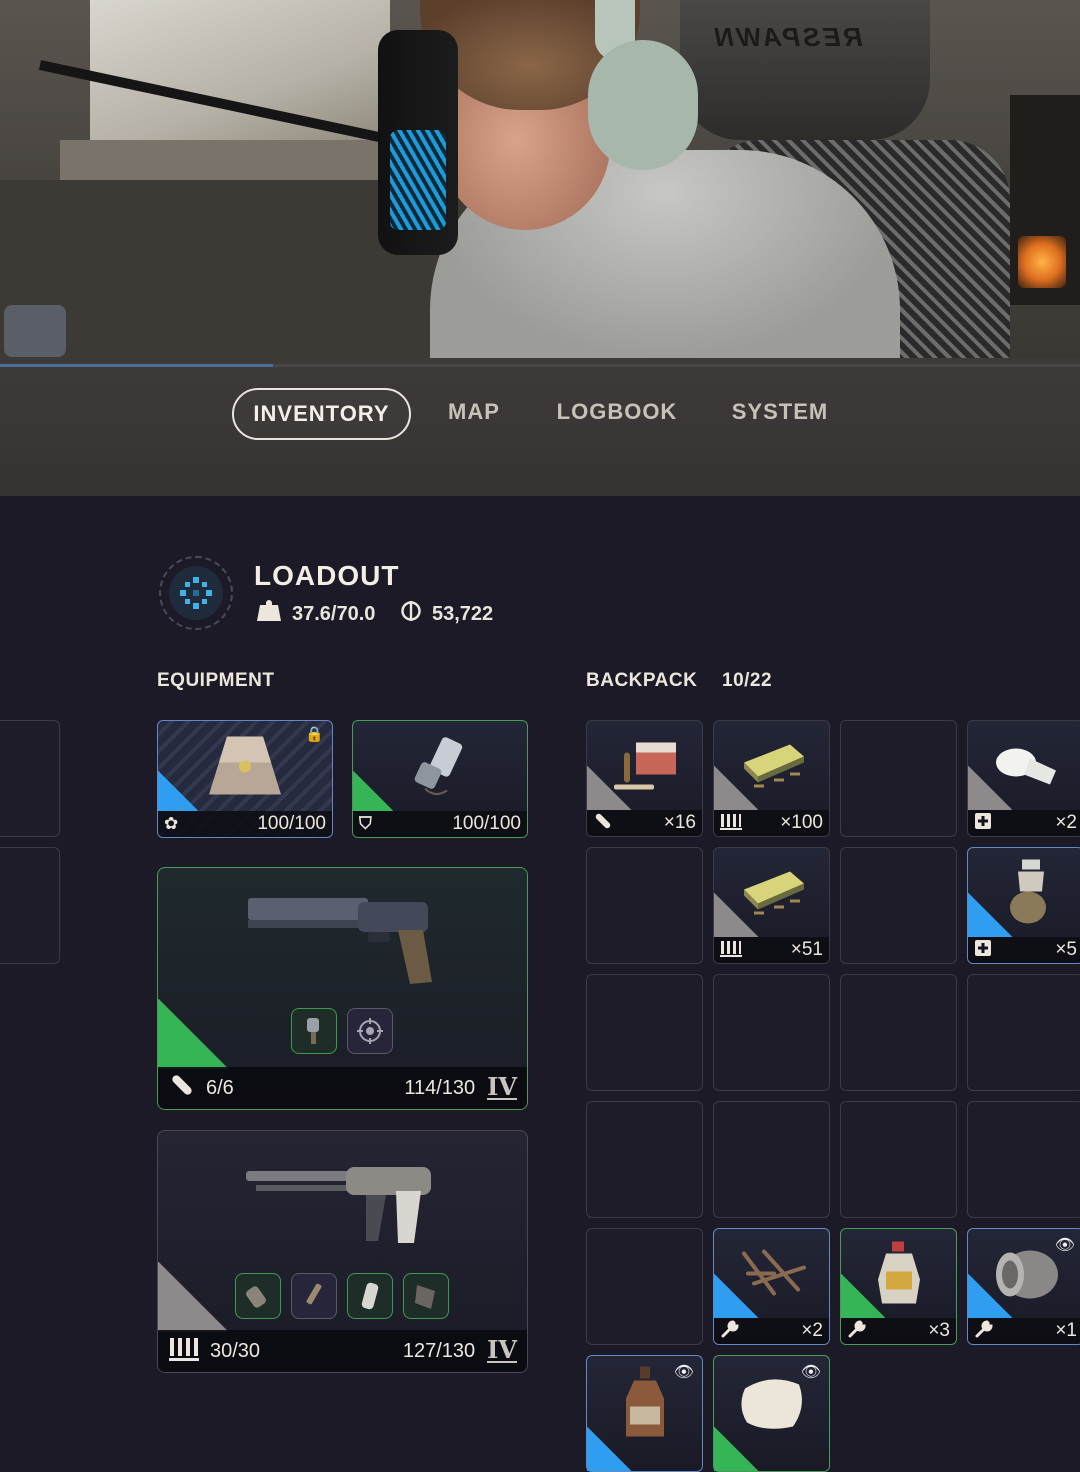 Image resolution: width=1080 pixels, height=1472 pixels. I want to click on tab-map: MAP, so click(474, 412).